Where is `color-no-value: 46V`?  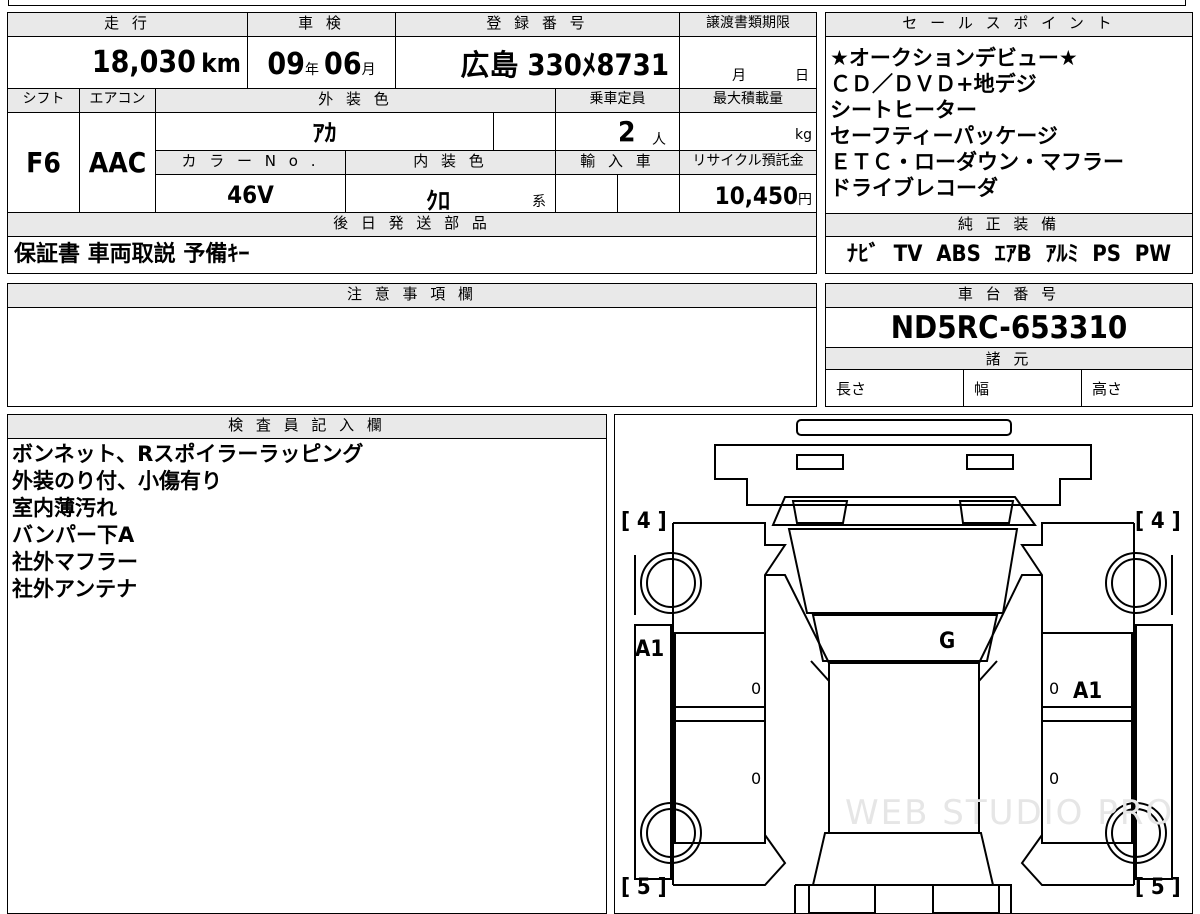
color-no-value: 46V is located at coordinates (251, 194).